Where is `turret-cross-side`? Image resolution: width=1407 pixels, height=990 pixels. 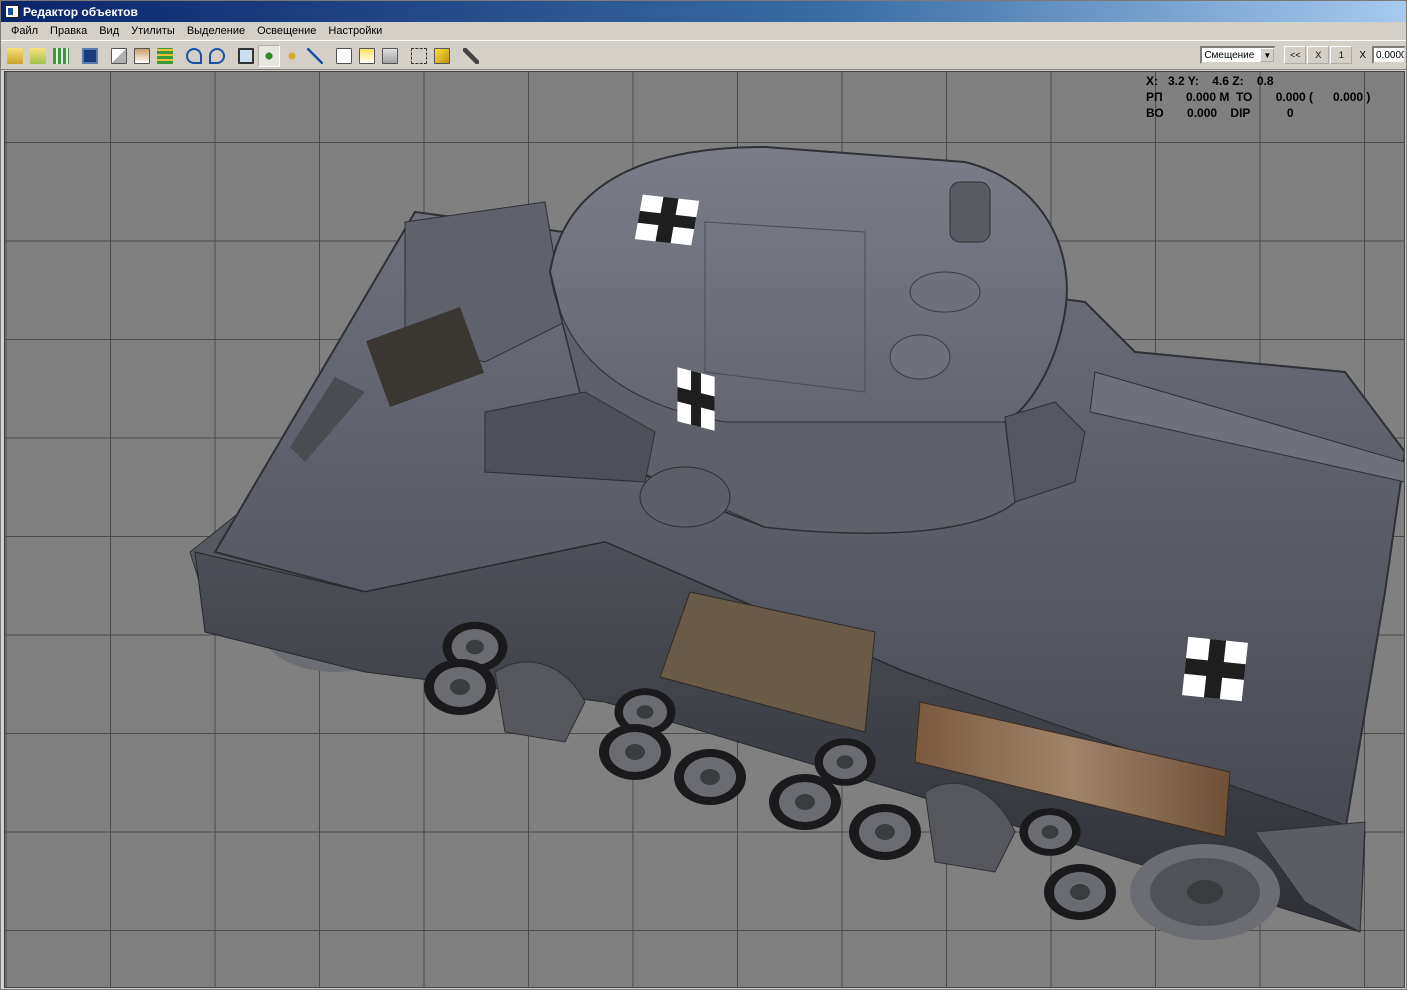
turret-cross-side is located at coordinates (696, 399).